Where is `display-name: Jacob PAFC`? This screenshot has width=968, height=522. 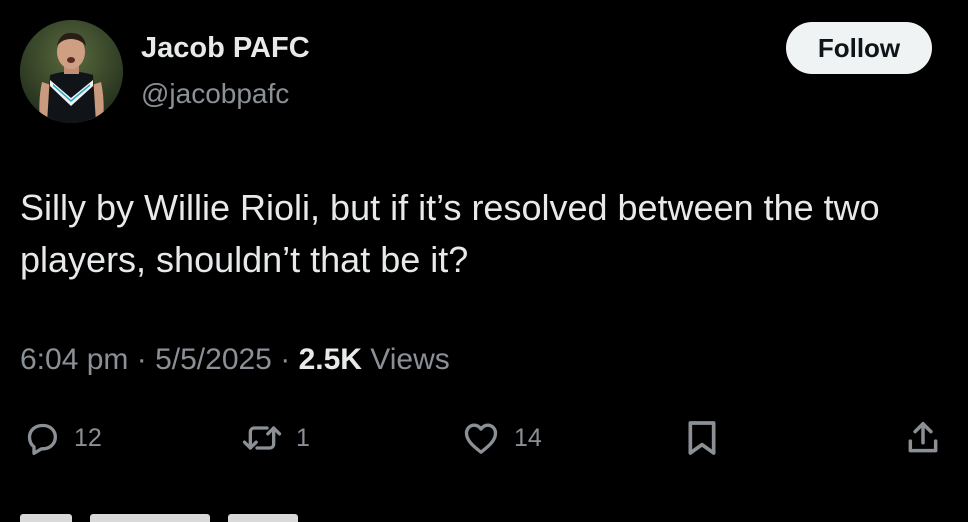 display-name: Jacob PAFC is located at coordinates (225, 48).